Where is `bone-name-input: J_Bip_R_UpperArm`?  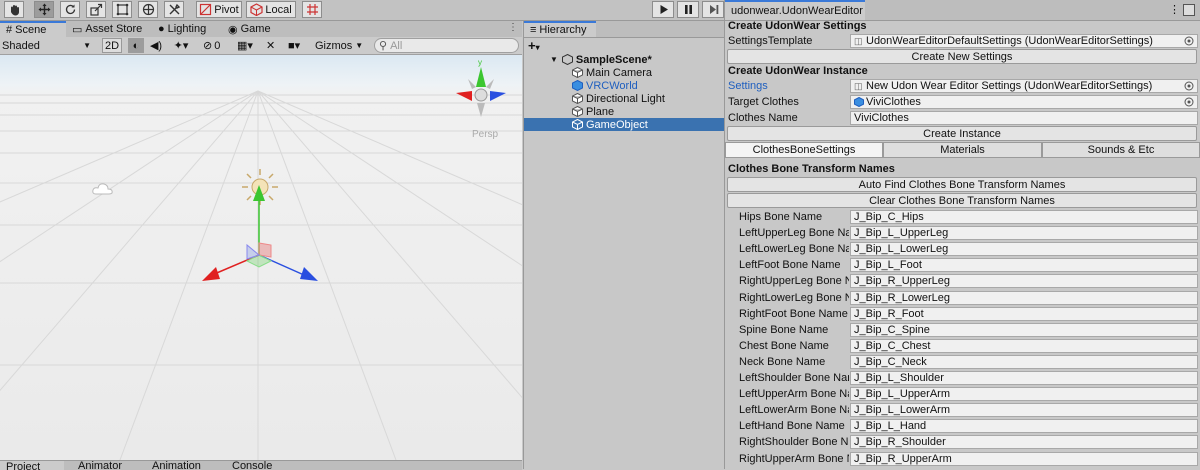 bone-name-input: J_Bip_R_UpperArm is located at coordinates (1024, 458).